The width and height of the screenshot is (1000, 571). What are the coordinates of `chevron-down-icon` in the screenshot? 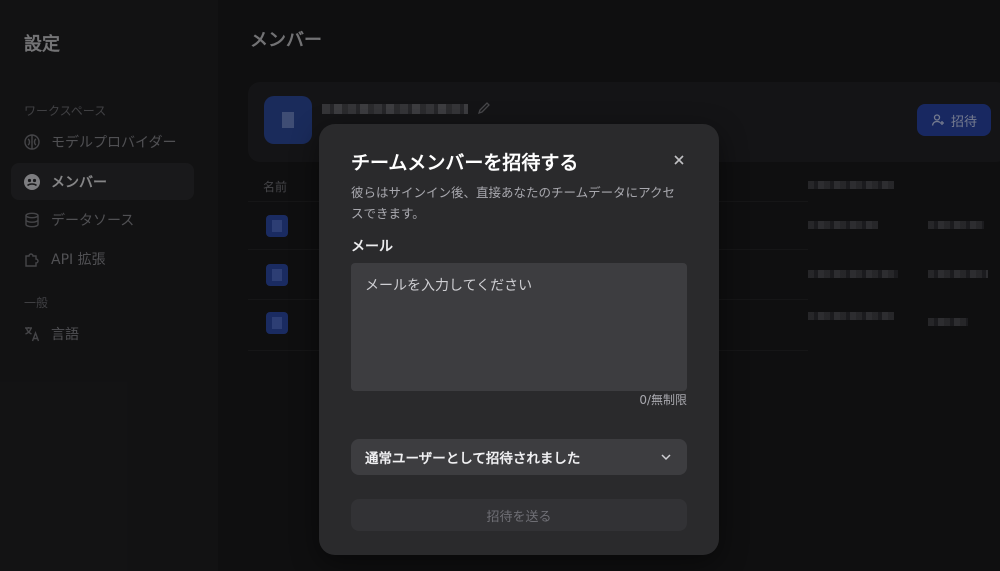 It's located at (666, 457).